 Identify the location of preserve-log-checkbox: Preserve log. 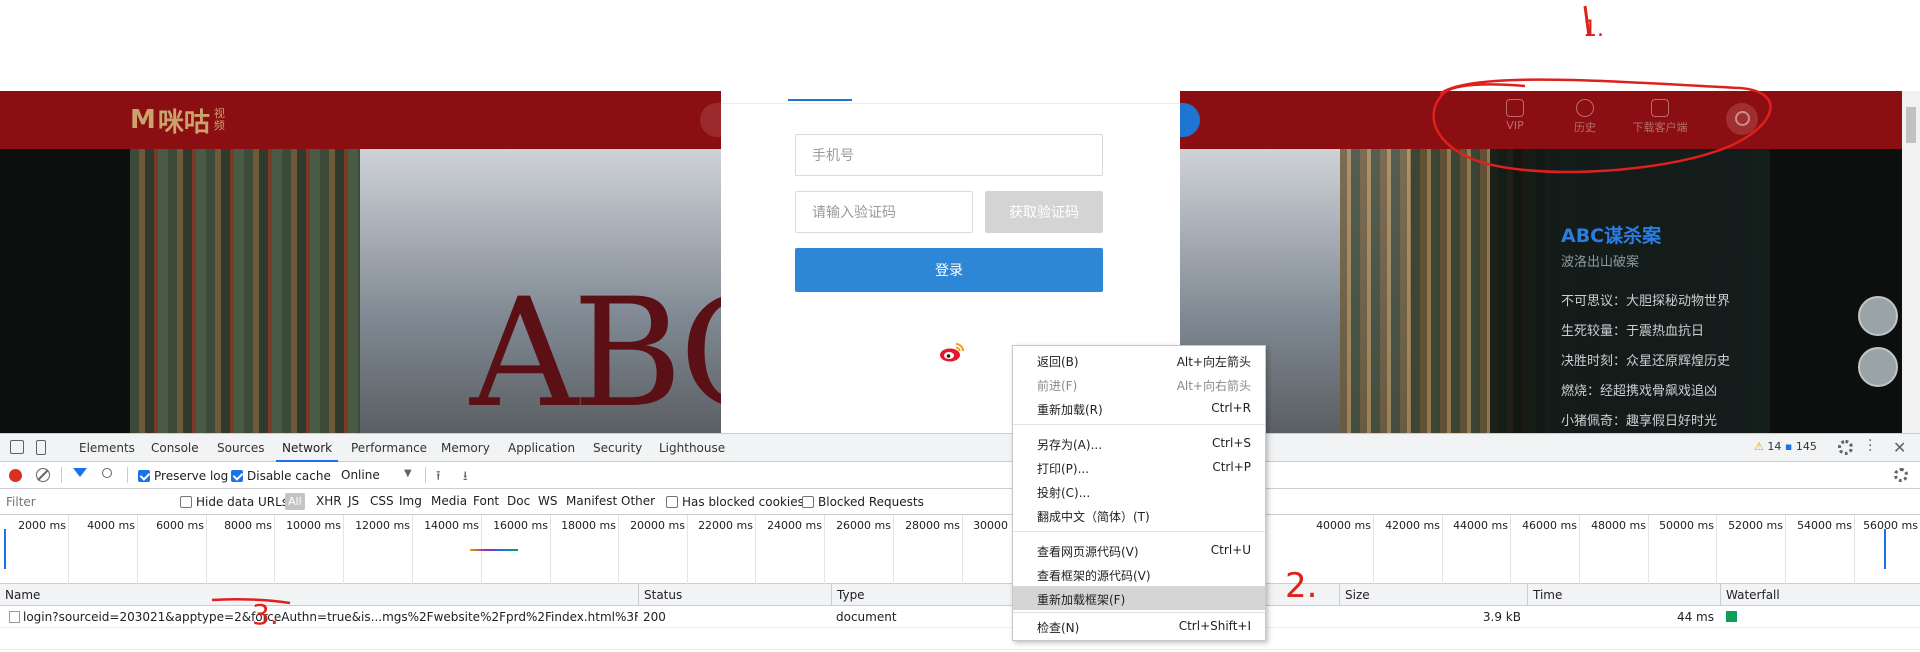
(183, 476).